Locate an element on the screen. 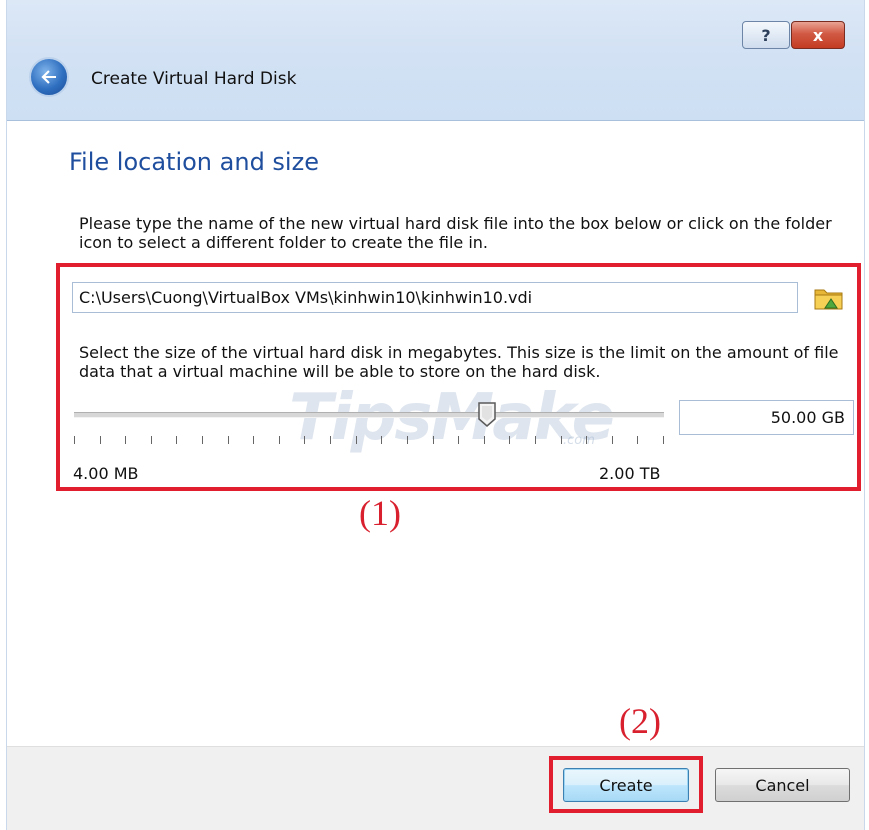  back-arrow-icon is located at coordinates (48, 77).